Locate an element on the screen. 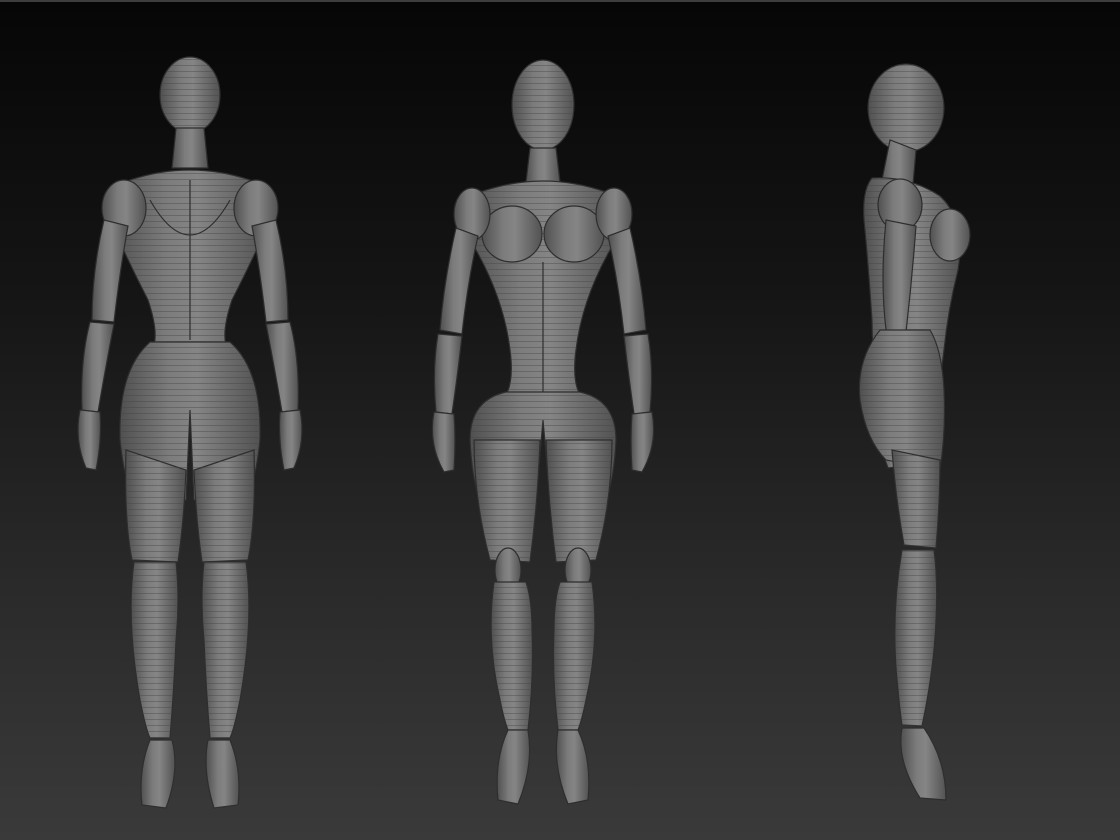  chest-left is located at coordinates (512, 234).